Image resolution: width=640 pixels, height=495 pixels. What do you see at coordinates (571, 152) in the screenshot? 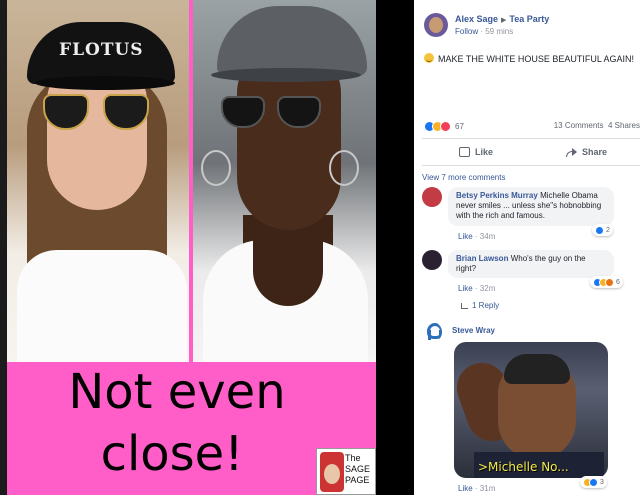
I see `share-arrow-icon` at bounding box center [571, 152].